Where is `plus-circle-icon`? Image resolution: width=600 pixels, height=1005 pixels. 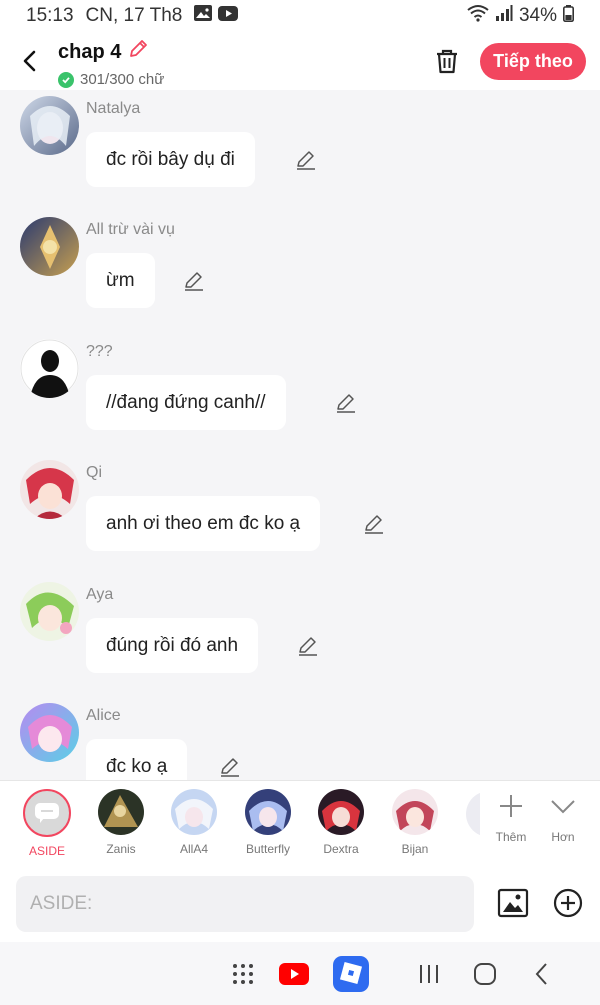 plus-circle-icon is located at coordinates (568, 903).